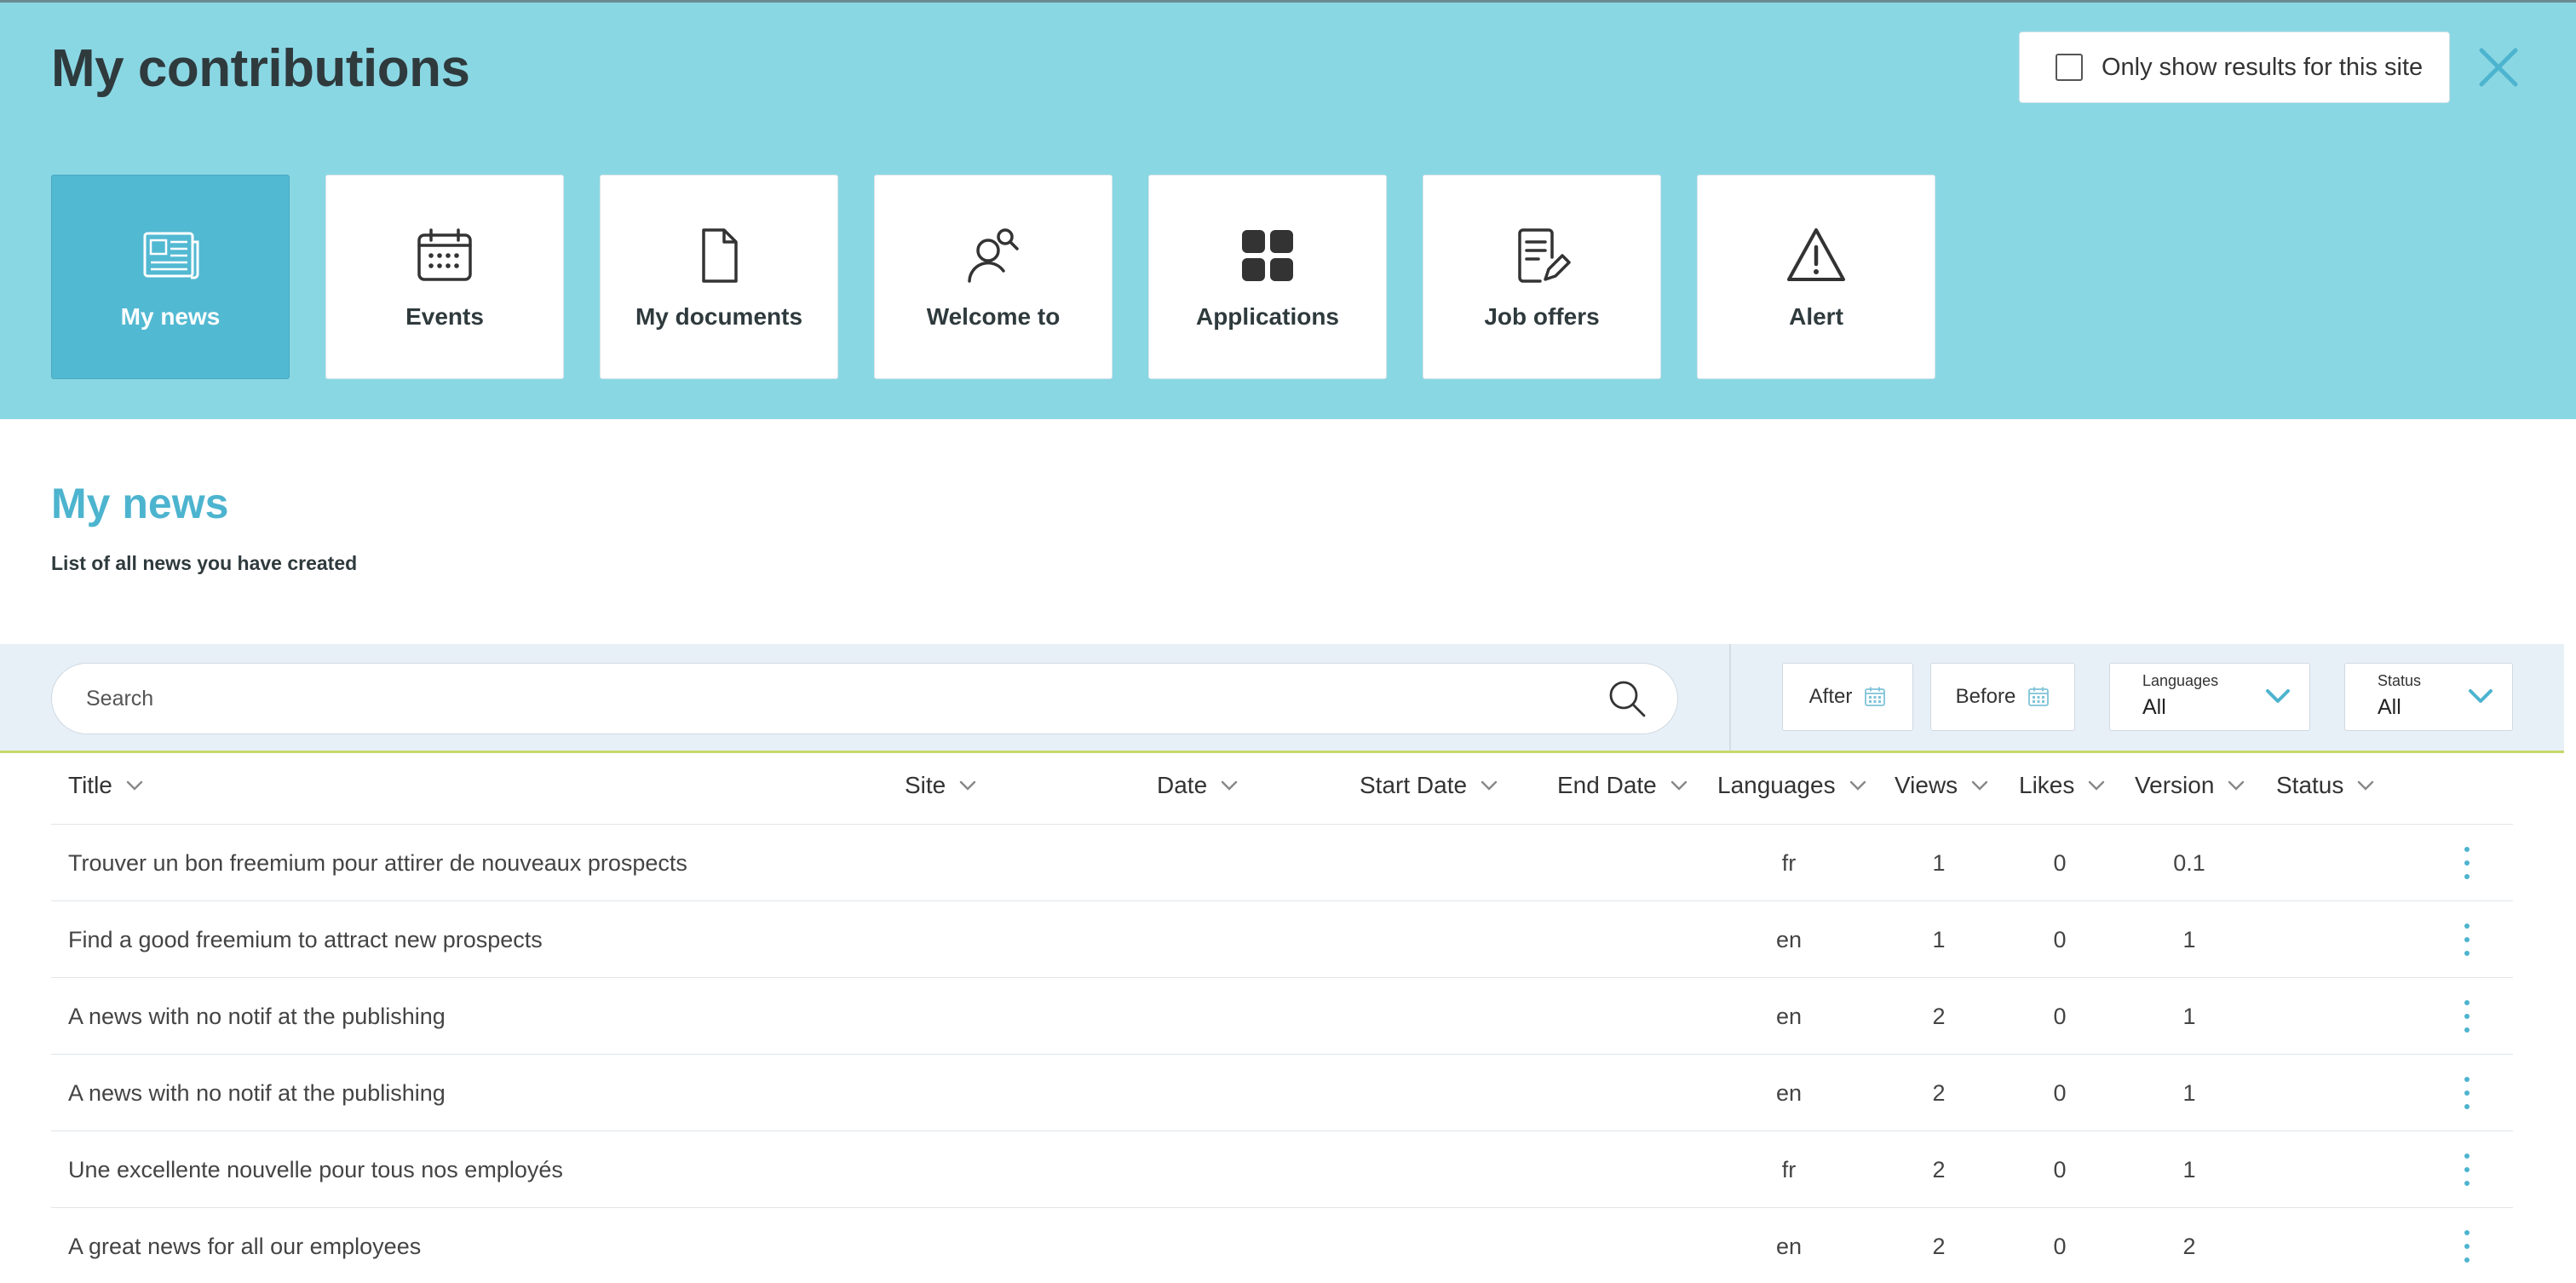 This screenshot has width=2576, height=1283. Describe the element at coordinates (1544, 255) in the screenshot. I see `edit-document-icon` at that location.